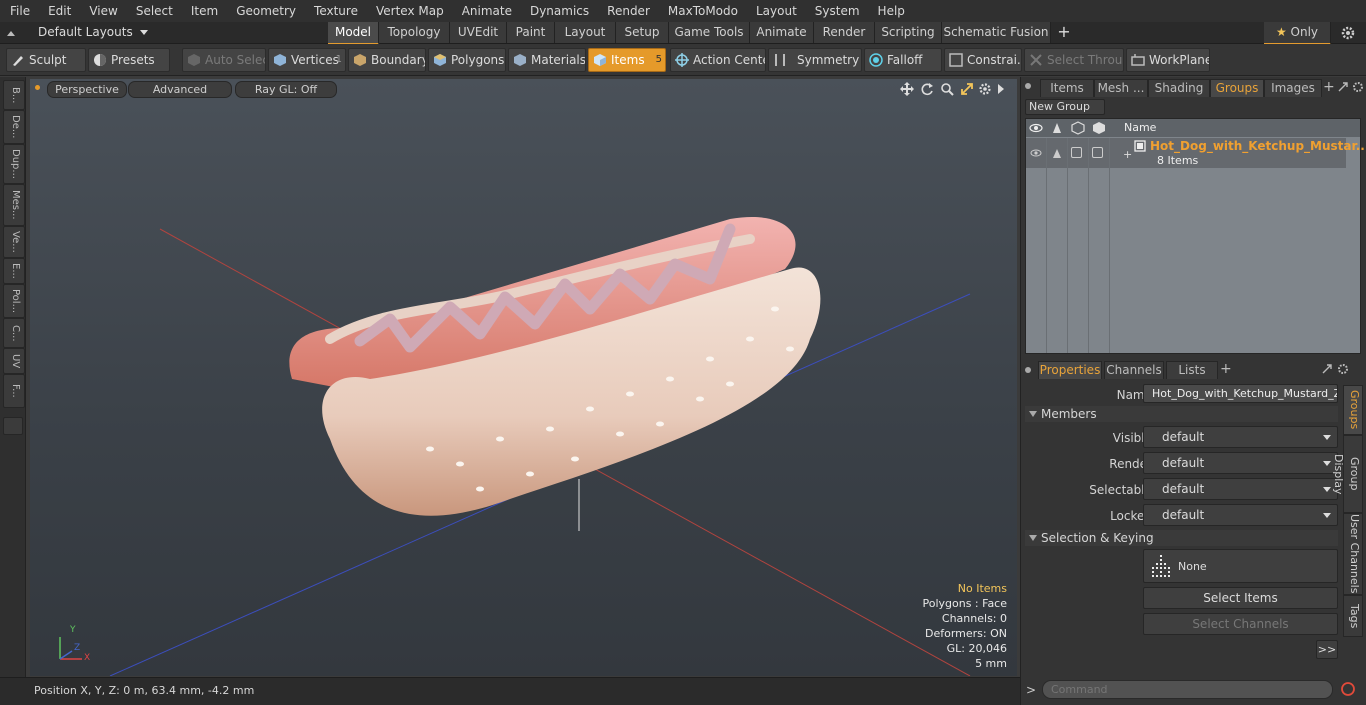  Describe the element at coordinates (1240, 393) in the screenshot. I see `group-name-field: Hot_Dog_with_Ketchup_Mustard_Zigz` at that location.